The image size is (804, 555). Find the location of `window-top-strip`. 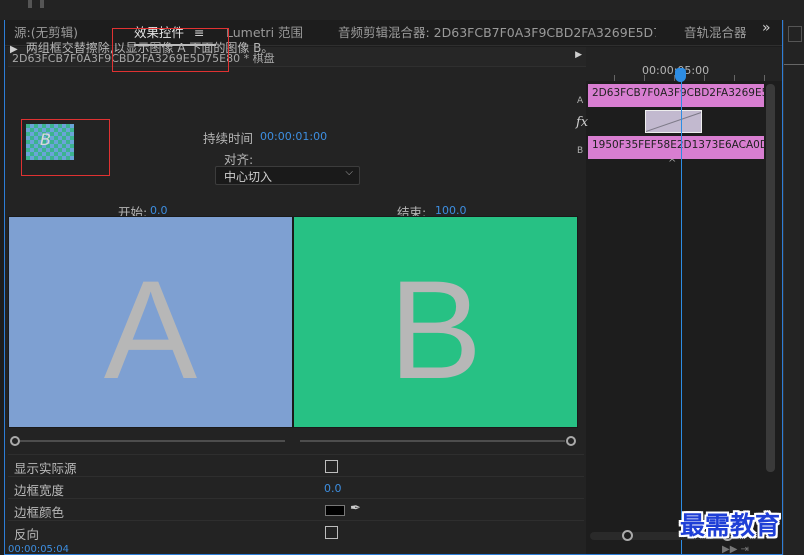

window-top-strip is located at coordinates (402, 10).